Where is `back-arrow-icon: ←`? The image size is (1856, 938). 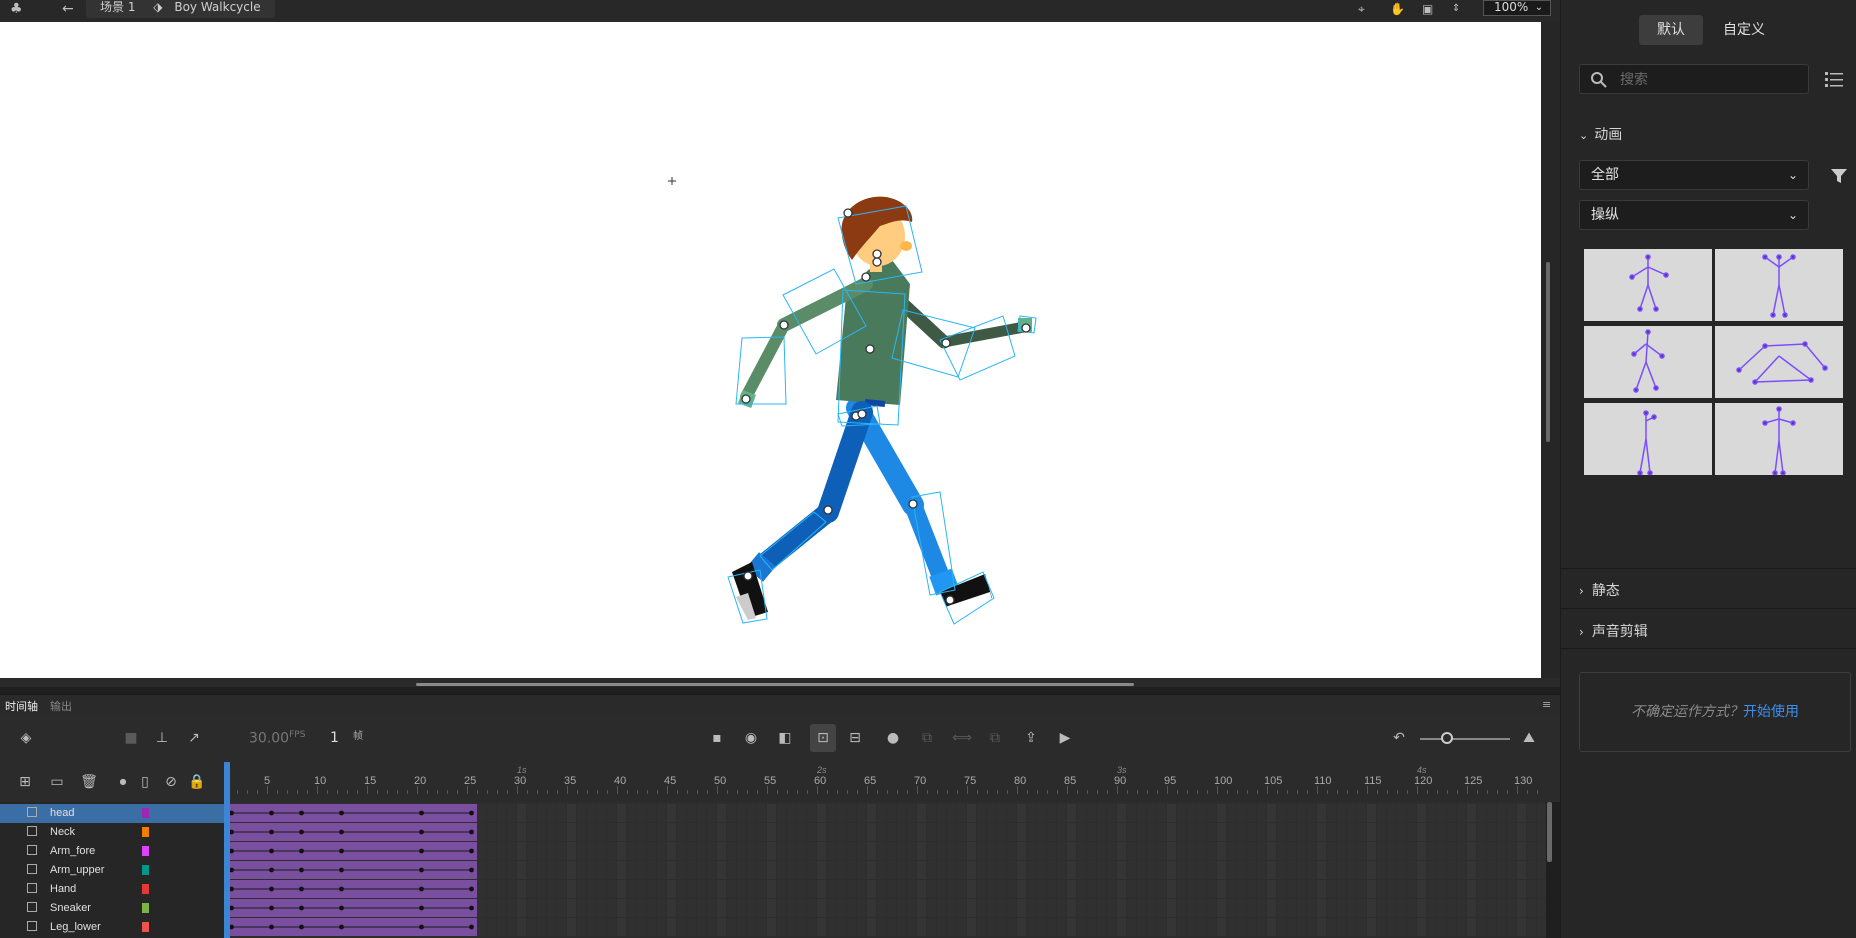 back-arrow-icon: ← is located at coordinates (68, 9).